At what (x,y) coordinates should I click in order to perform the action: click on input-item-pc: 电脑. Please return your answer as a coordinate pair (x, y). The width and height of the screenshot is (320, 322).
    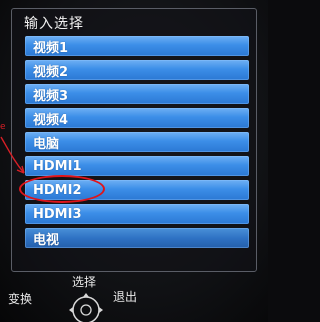
    Looking at the image, I should click on (137, 142).